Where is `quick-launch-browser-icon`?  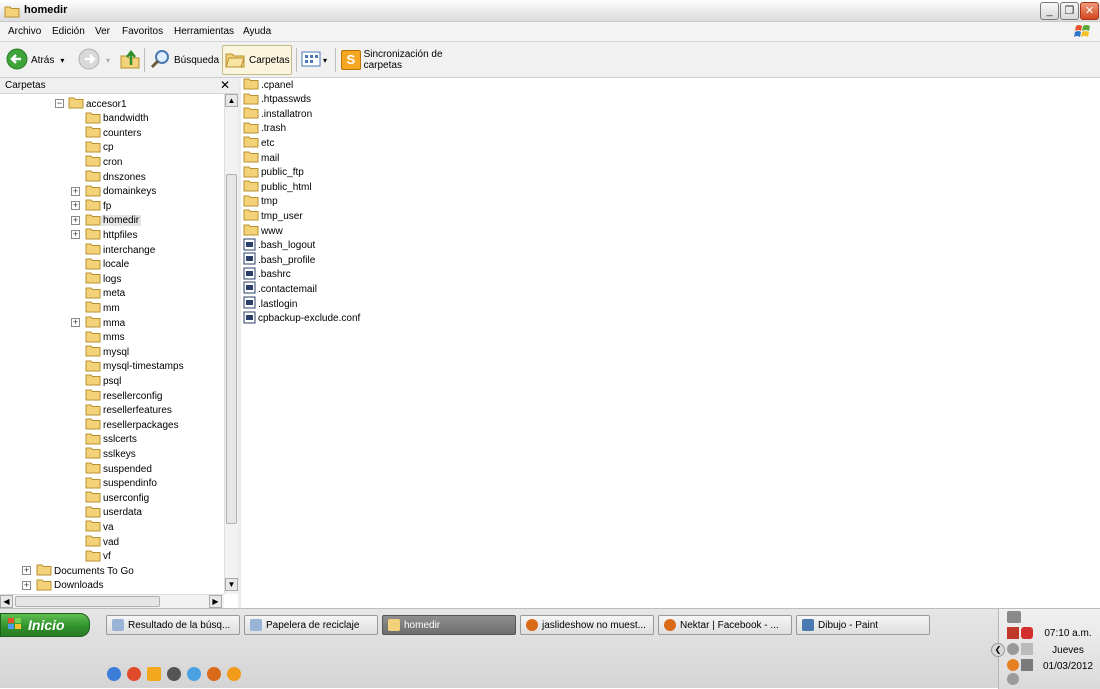
quick-launch-browser-icon is located at coordinates (234, 674).